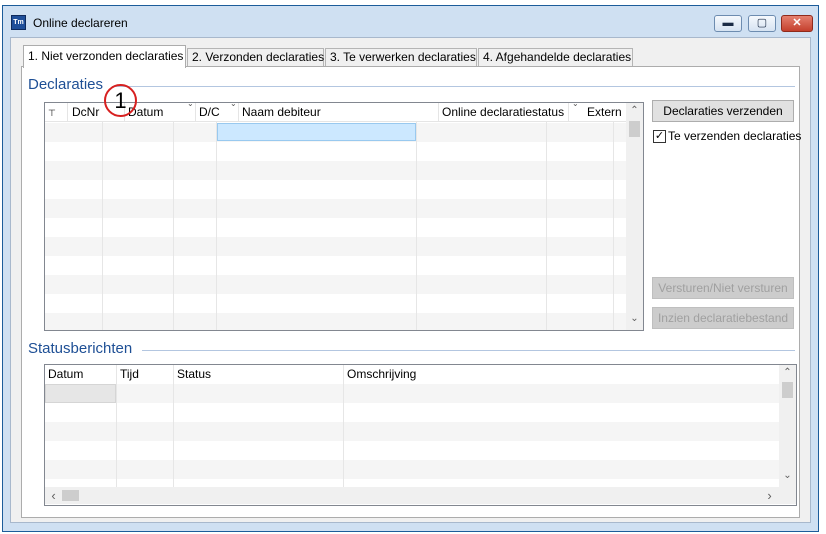  Describe the element at coordinates (80, 393) in the screenshot. I see `current-cell` at that location.